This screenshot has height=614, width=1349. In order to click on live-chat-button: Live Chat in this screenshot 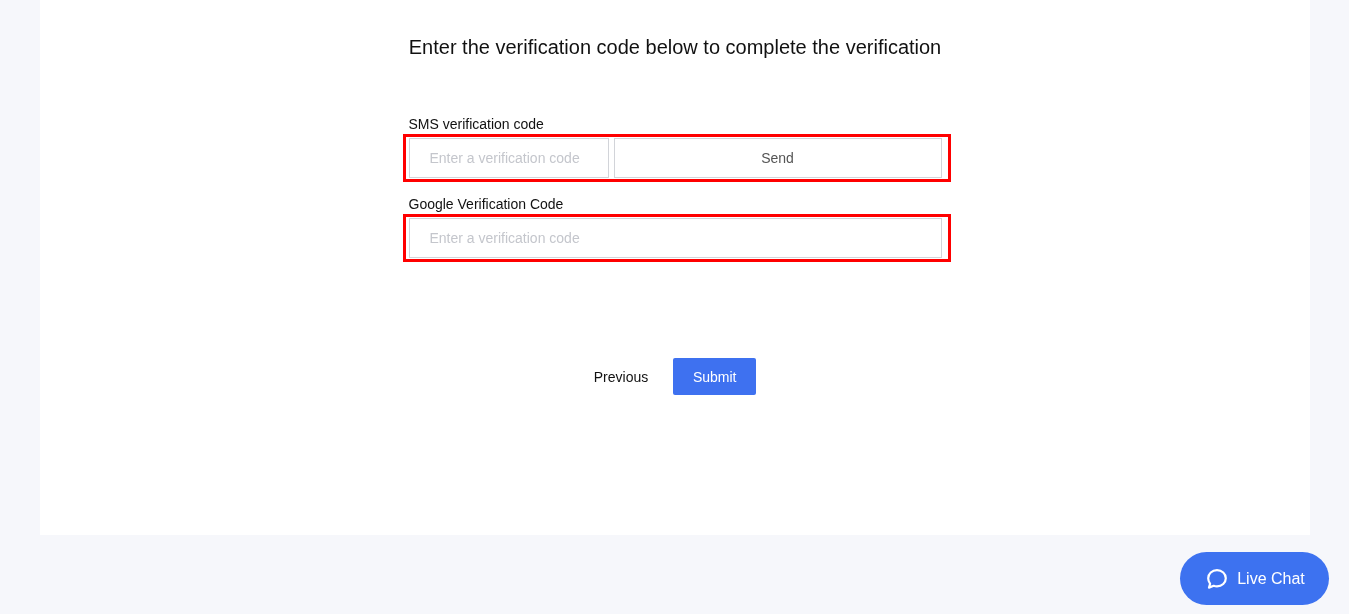, I will do `click(1254, 578)`.